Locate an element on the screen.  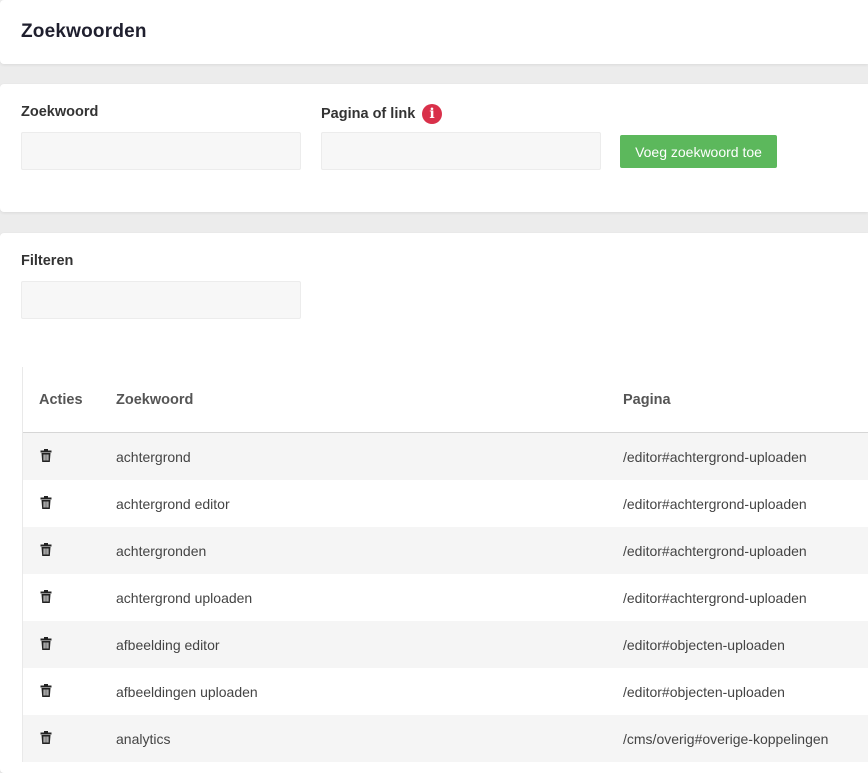
column-header-acties: Acties is located at coordinates (69, 400).